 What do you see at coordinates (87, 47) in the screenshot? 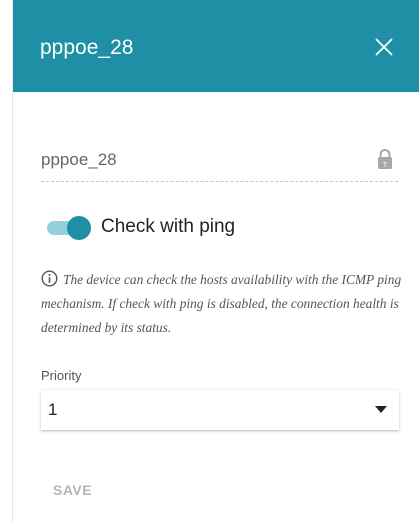
I see `panel-title: pppoe_28` at bounding box center [87, 47].